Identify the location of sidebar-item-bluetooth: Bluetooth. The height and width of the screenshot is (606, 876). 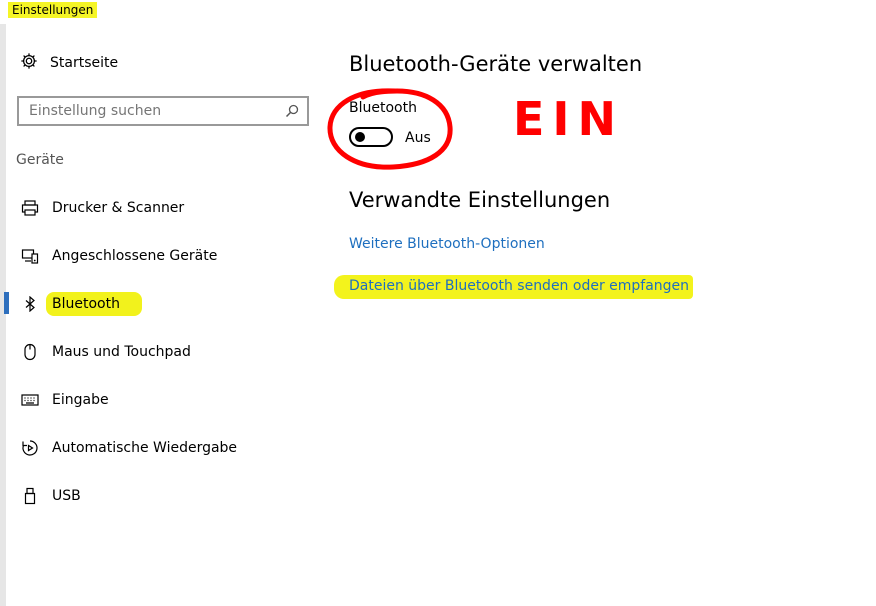
(160, 304).